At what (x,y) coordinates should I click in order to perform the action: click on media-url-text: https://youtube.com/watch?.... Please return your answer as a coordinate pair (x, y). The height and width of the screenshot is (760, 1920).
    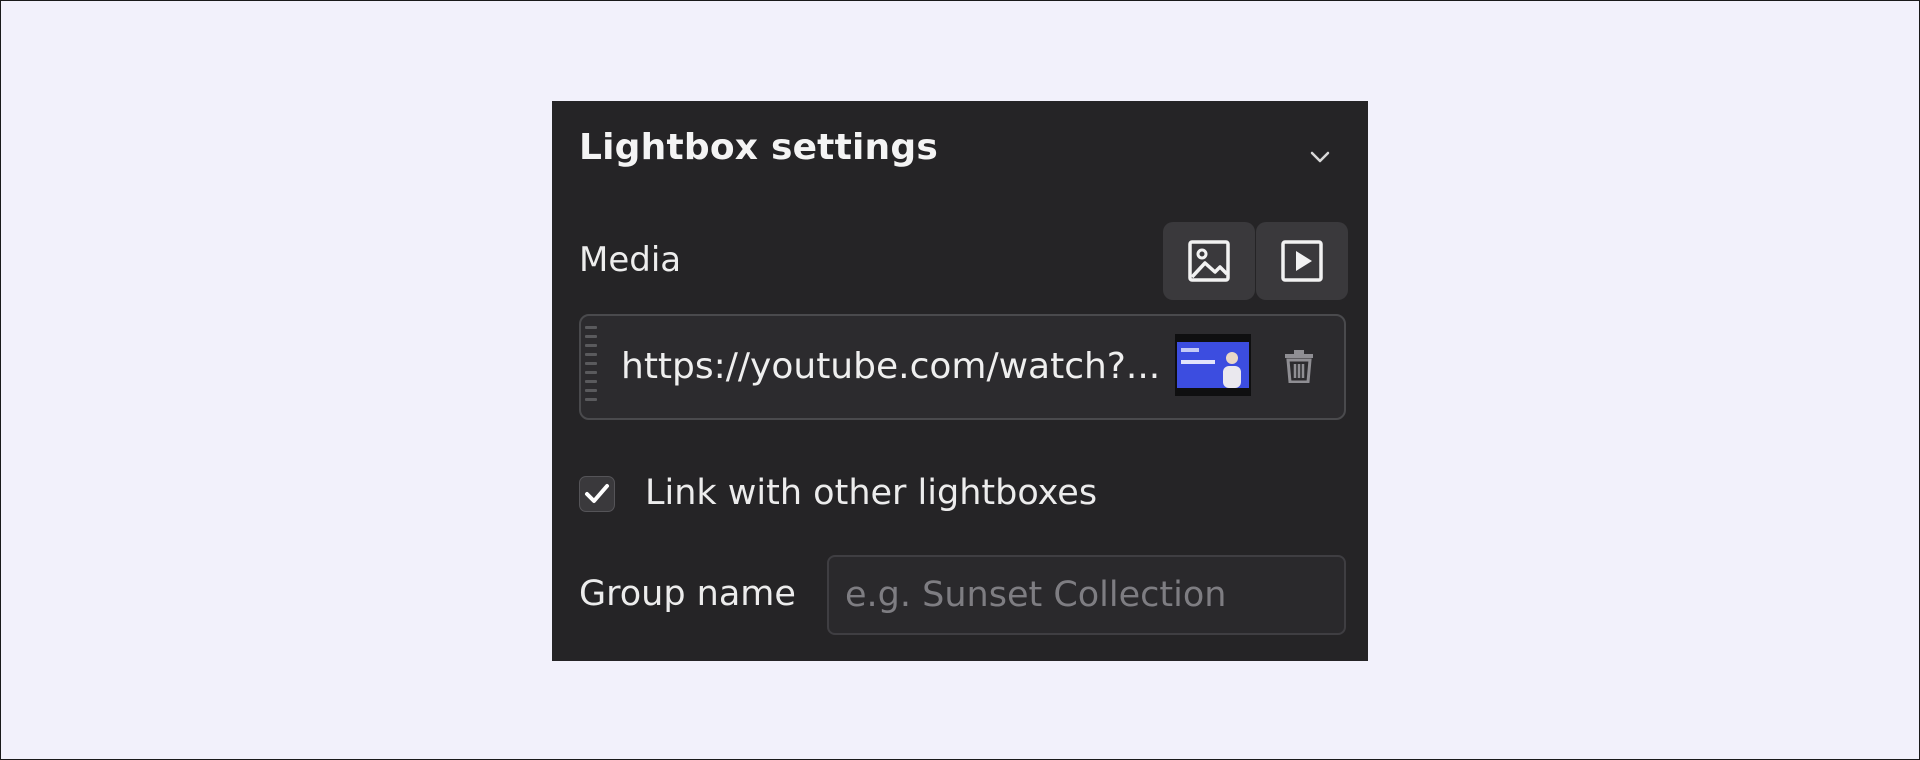
    Looking at the image, I should click on (891, 366).